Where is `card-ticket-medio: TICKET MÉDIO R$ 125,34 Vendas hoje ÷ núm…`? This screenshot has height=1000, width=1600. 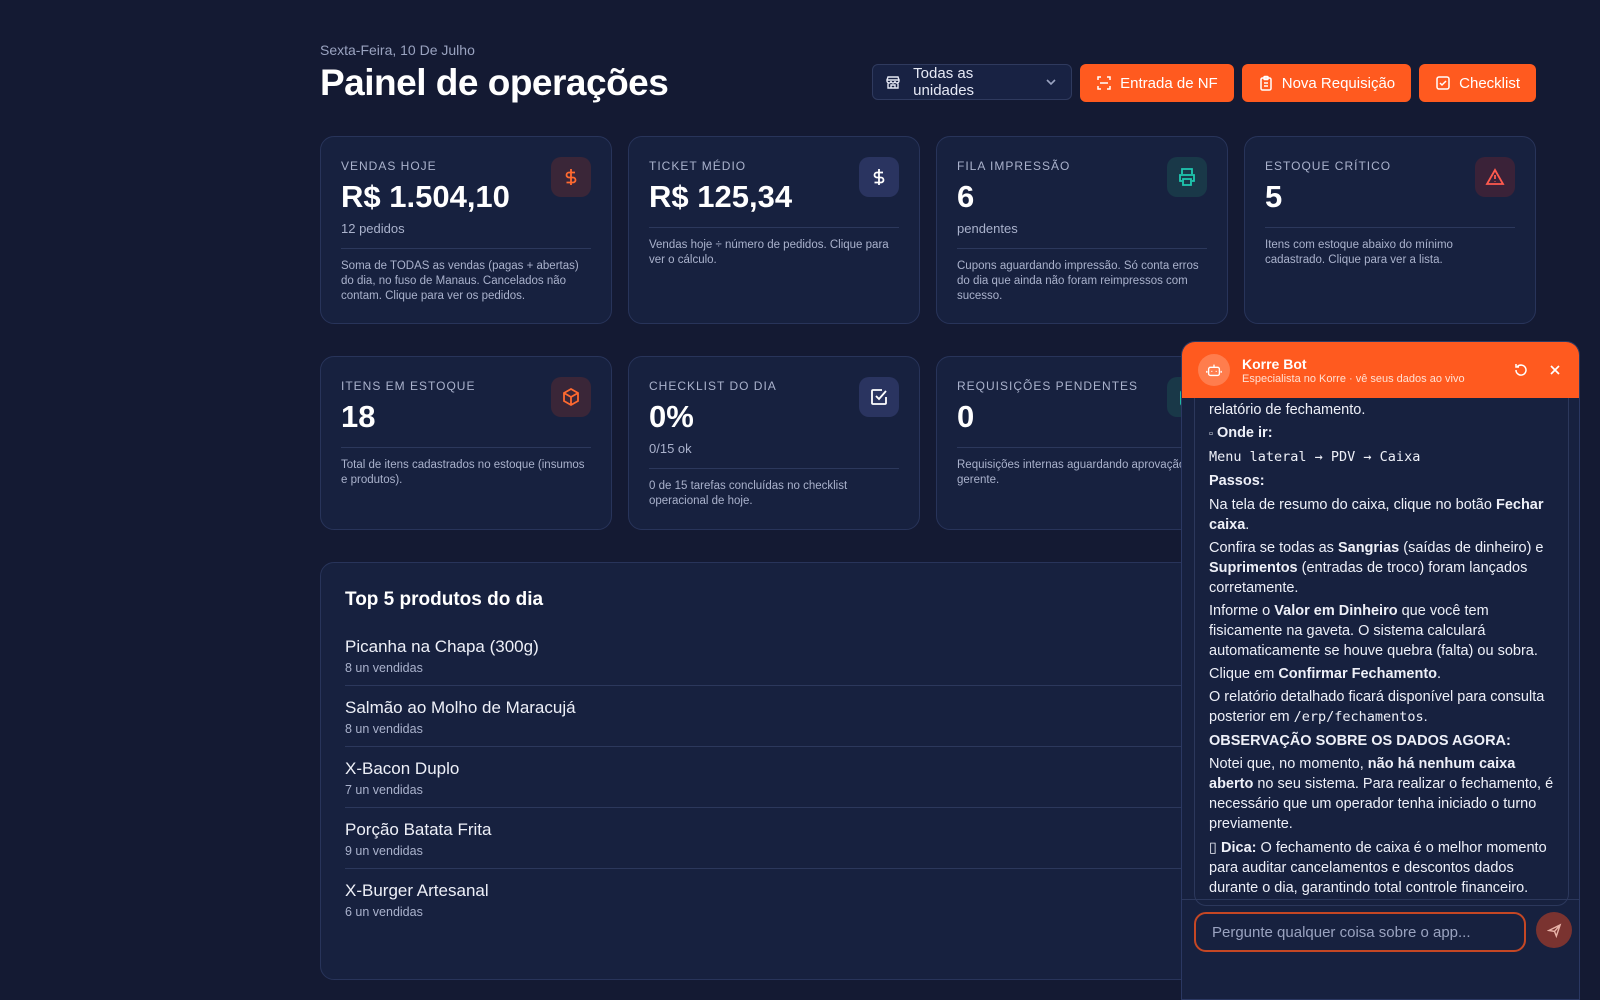 card-ticket-medio: TICKET MÉDIO R$ 125,34 Vendas hoje ÷ núm… is located at coordinates (774, 230).